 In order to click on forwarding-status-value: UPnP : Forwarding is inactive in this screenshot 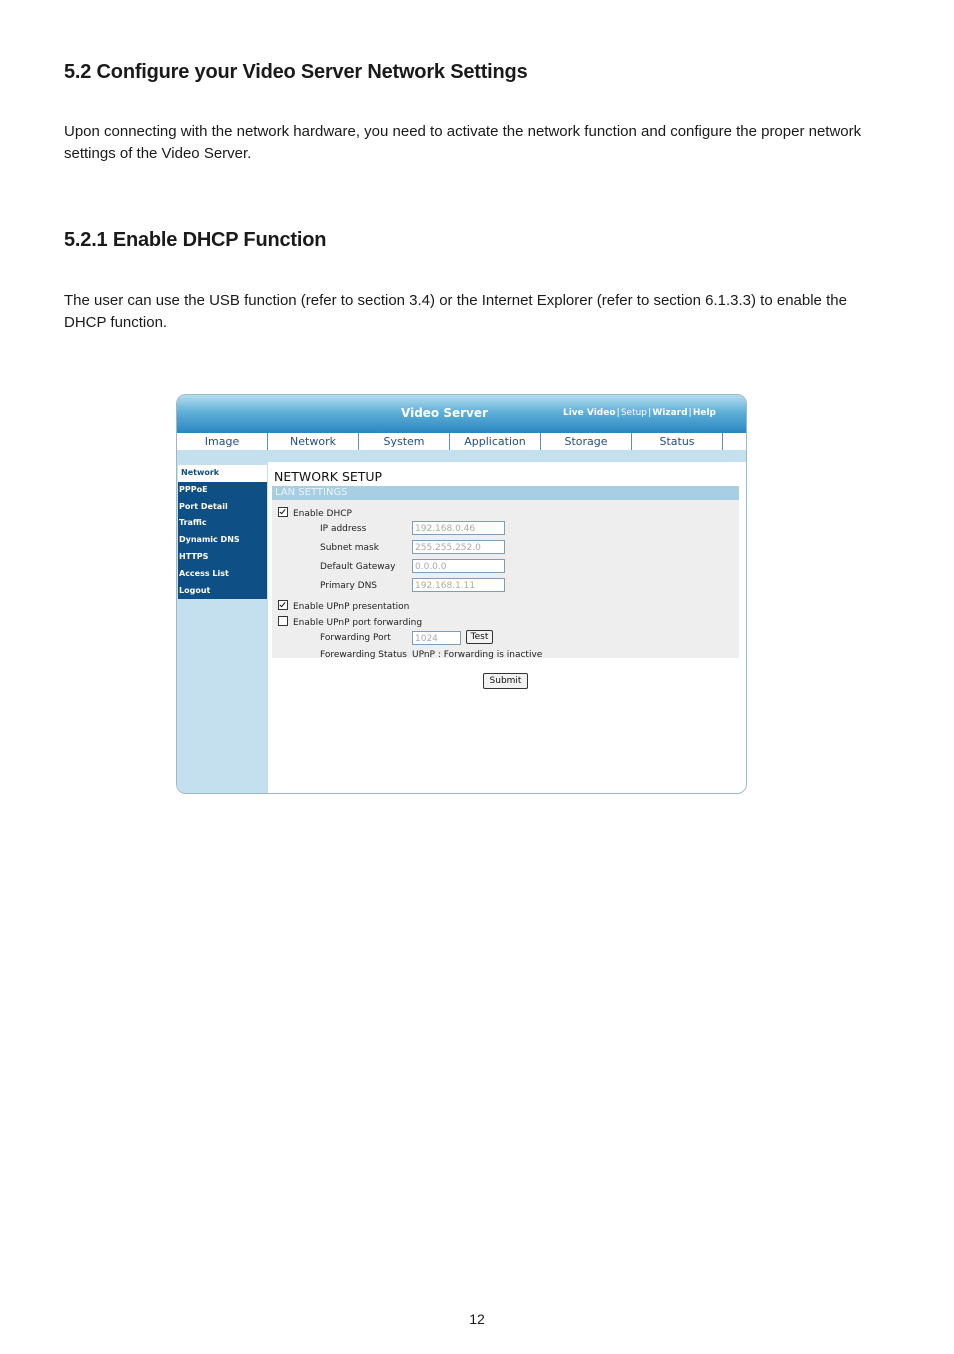, I will do `click(477, 655)`.